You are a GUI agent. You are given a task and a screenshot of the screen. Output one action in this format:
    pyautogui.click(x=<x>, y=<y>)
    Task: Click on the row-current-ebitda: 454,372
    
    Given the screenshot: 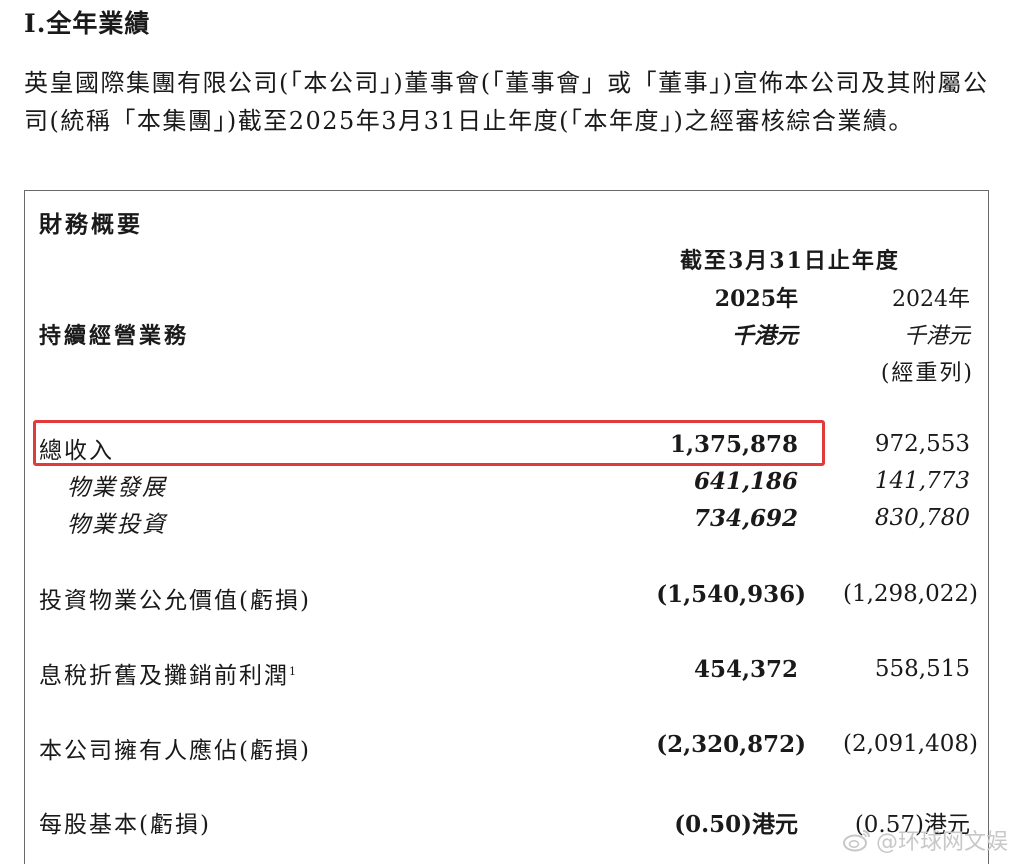 What is the action you would take?
    pyautogui.click(x=745, y=669)
    